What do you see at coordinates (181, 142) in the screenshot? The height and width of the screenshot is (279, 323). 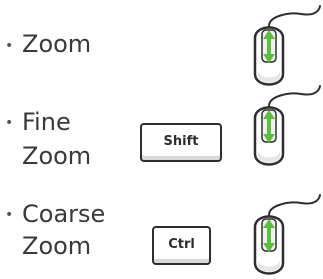 I see `shift-key: Shift` at bounding box center [181, 142].